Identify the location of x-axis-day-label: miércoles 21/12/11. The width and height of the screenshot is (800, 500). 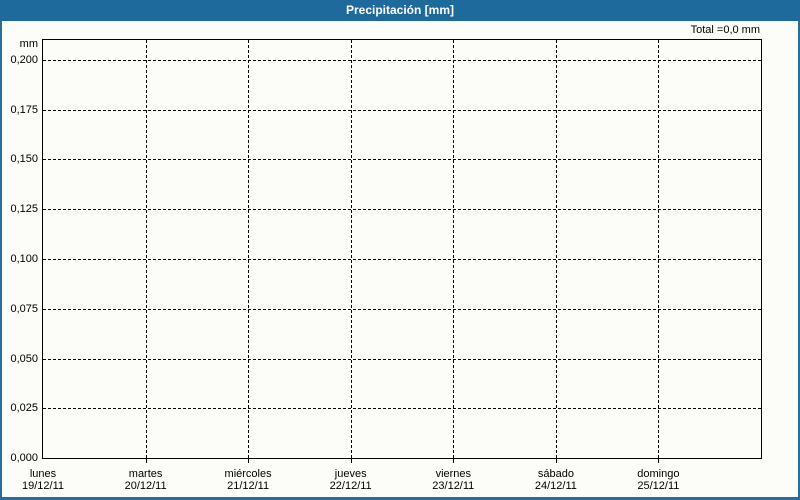
(248, 480).